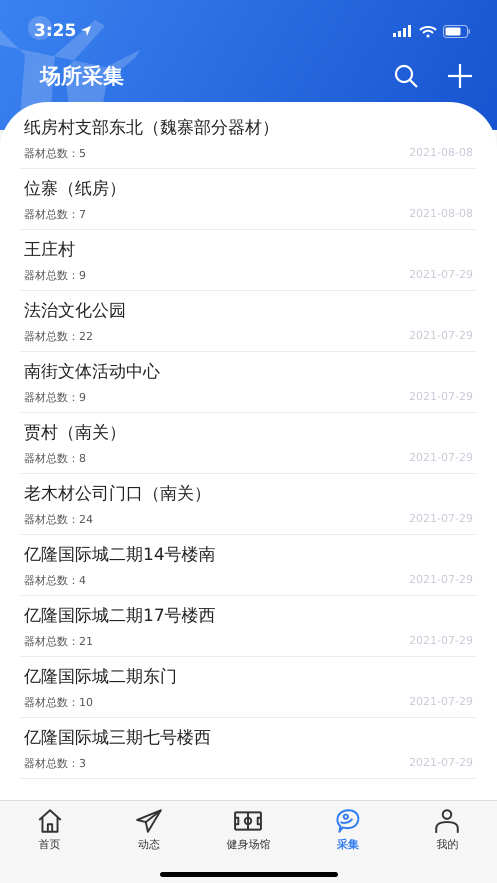  What do you see at coordinates (75, 189) in the screenshot?
I see `site-name: 位寨（纸房）` at bounding box center [75, 189].